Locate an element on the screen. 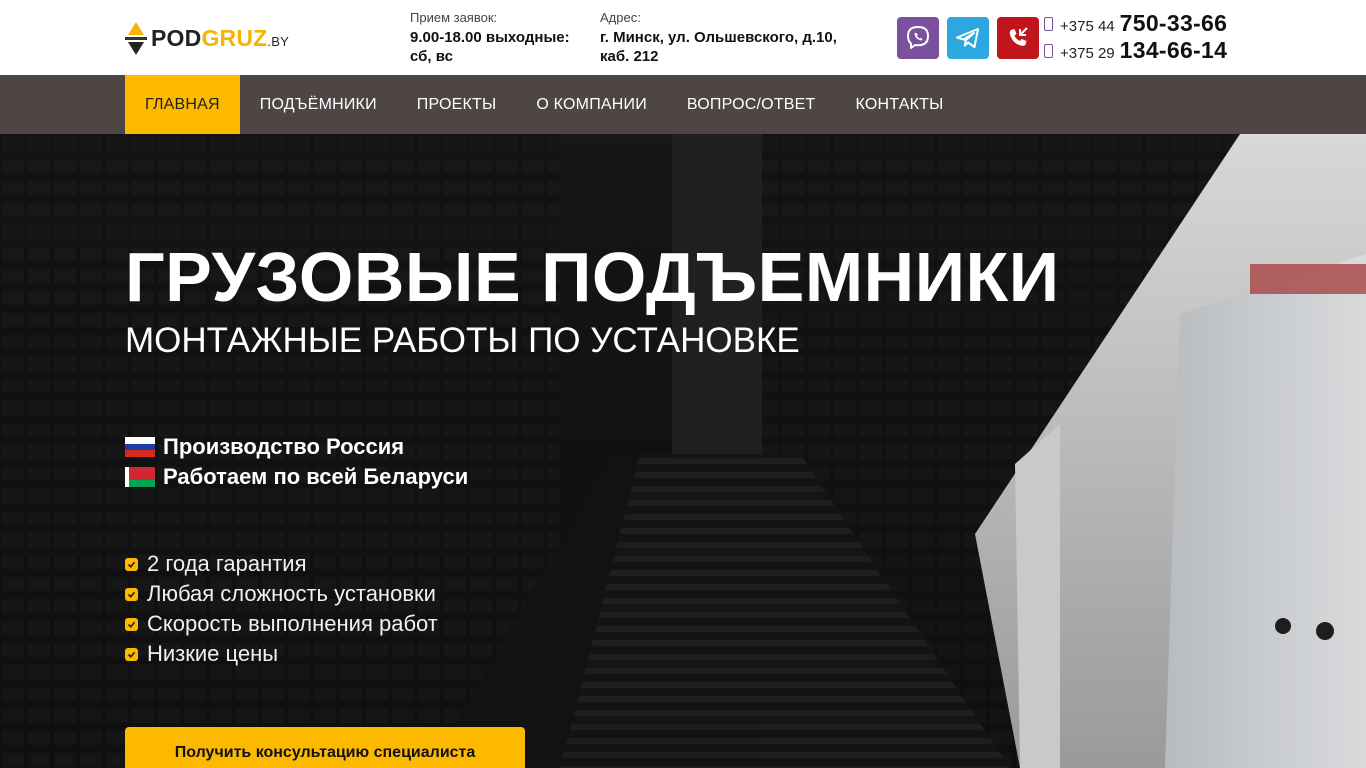  benefit-item: Скорость выполнения работ is located at coordinates (281, 624).